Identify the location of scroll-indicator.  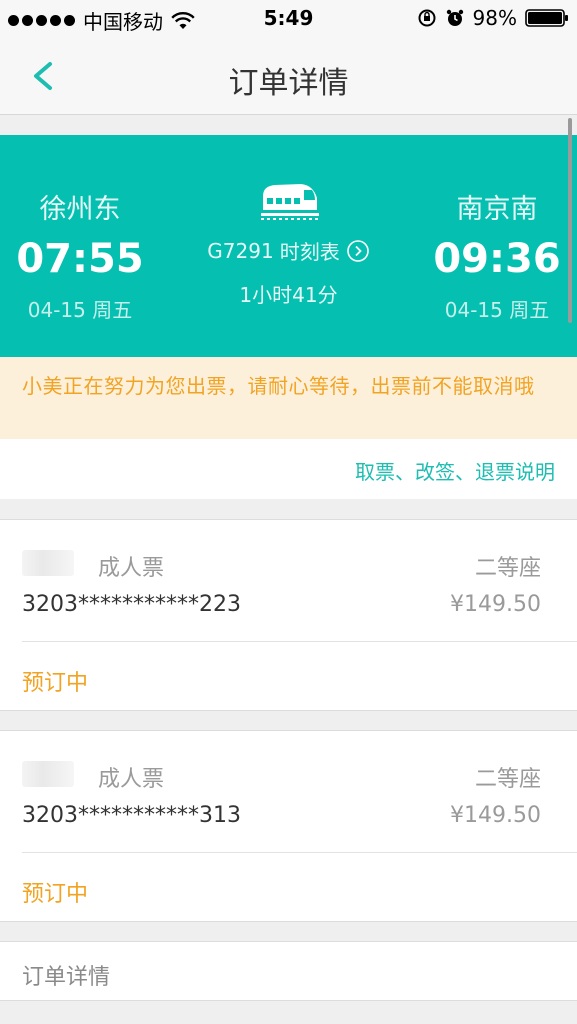
(570, 220).